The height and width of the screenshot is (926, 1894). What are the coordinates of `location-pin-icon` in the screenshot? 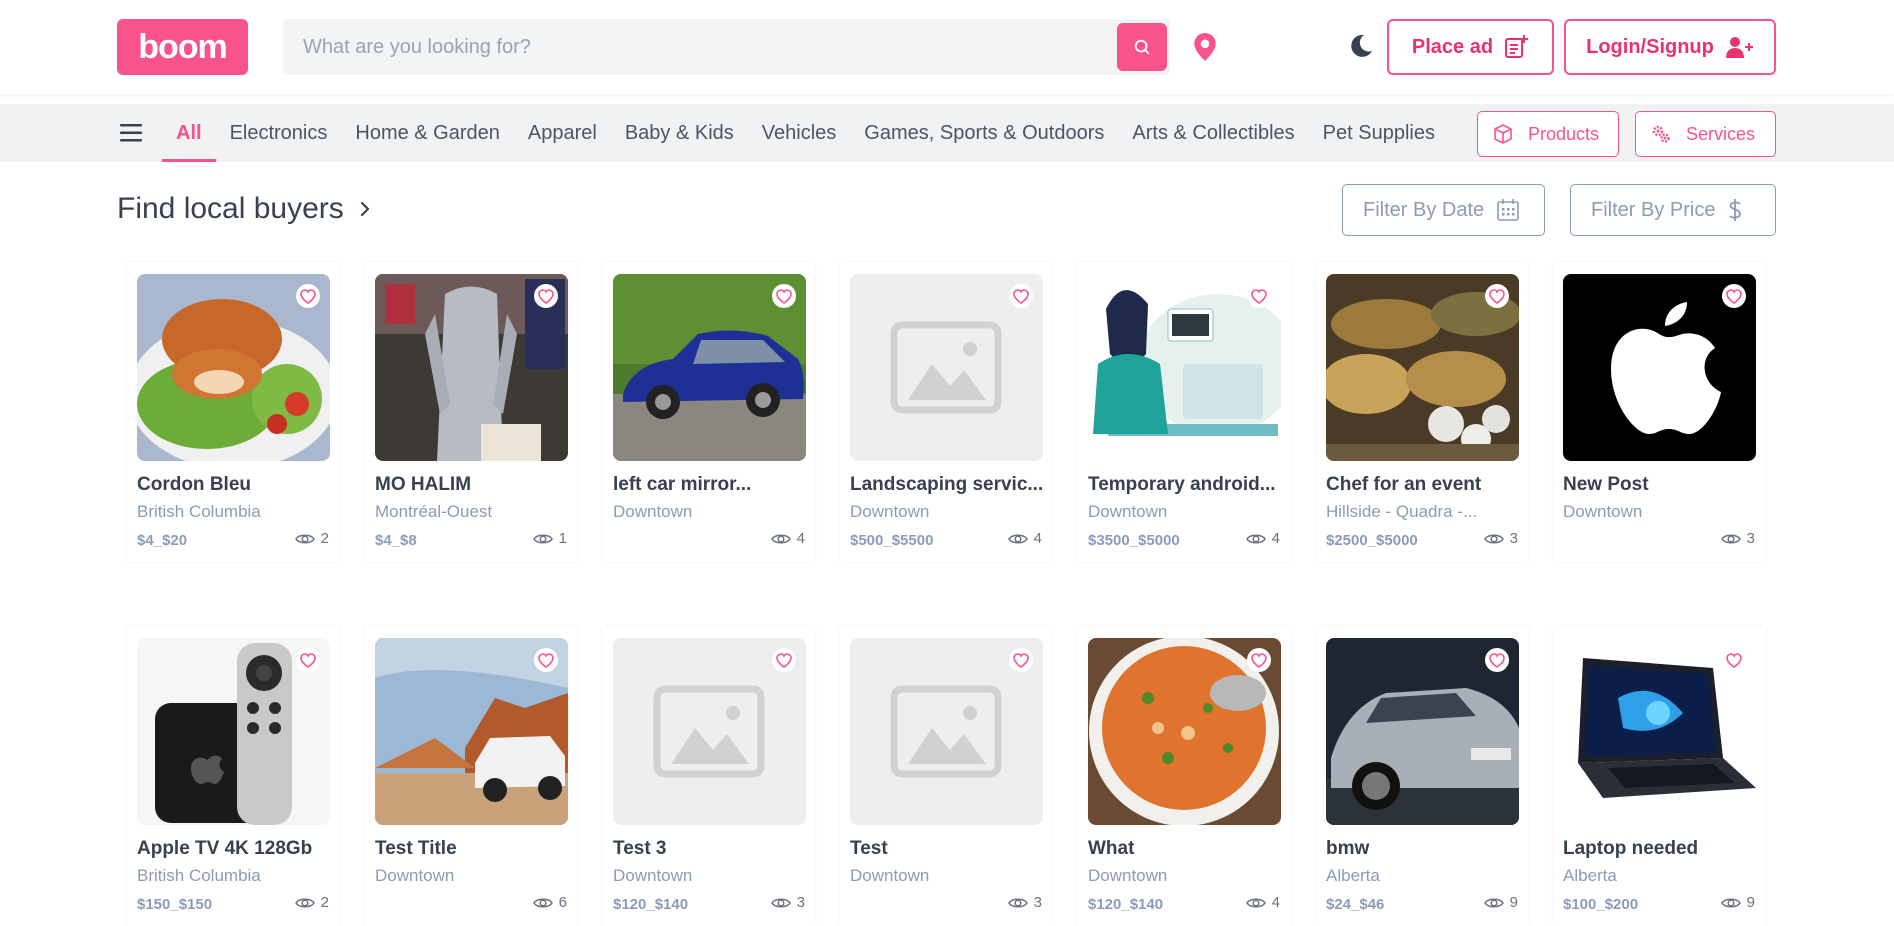 It's located at (1205, 47).